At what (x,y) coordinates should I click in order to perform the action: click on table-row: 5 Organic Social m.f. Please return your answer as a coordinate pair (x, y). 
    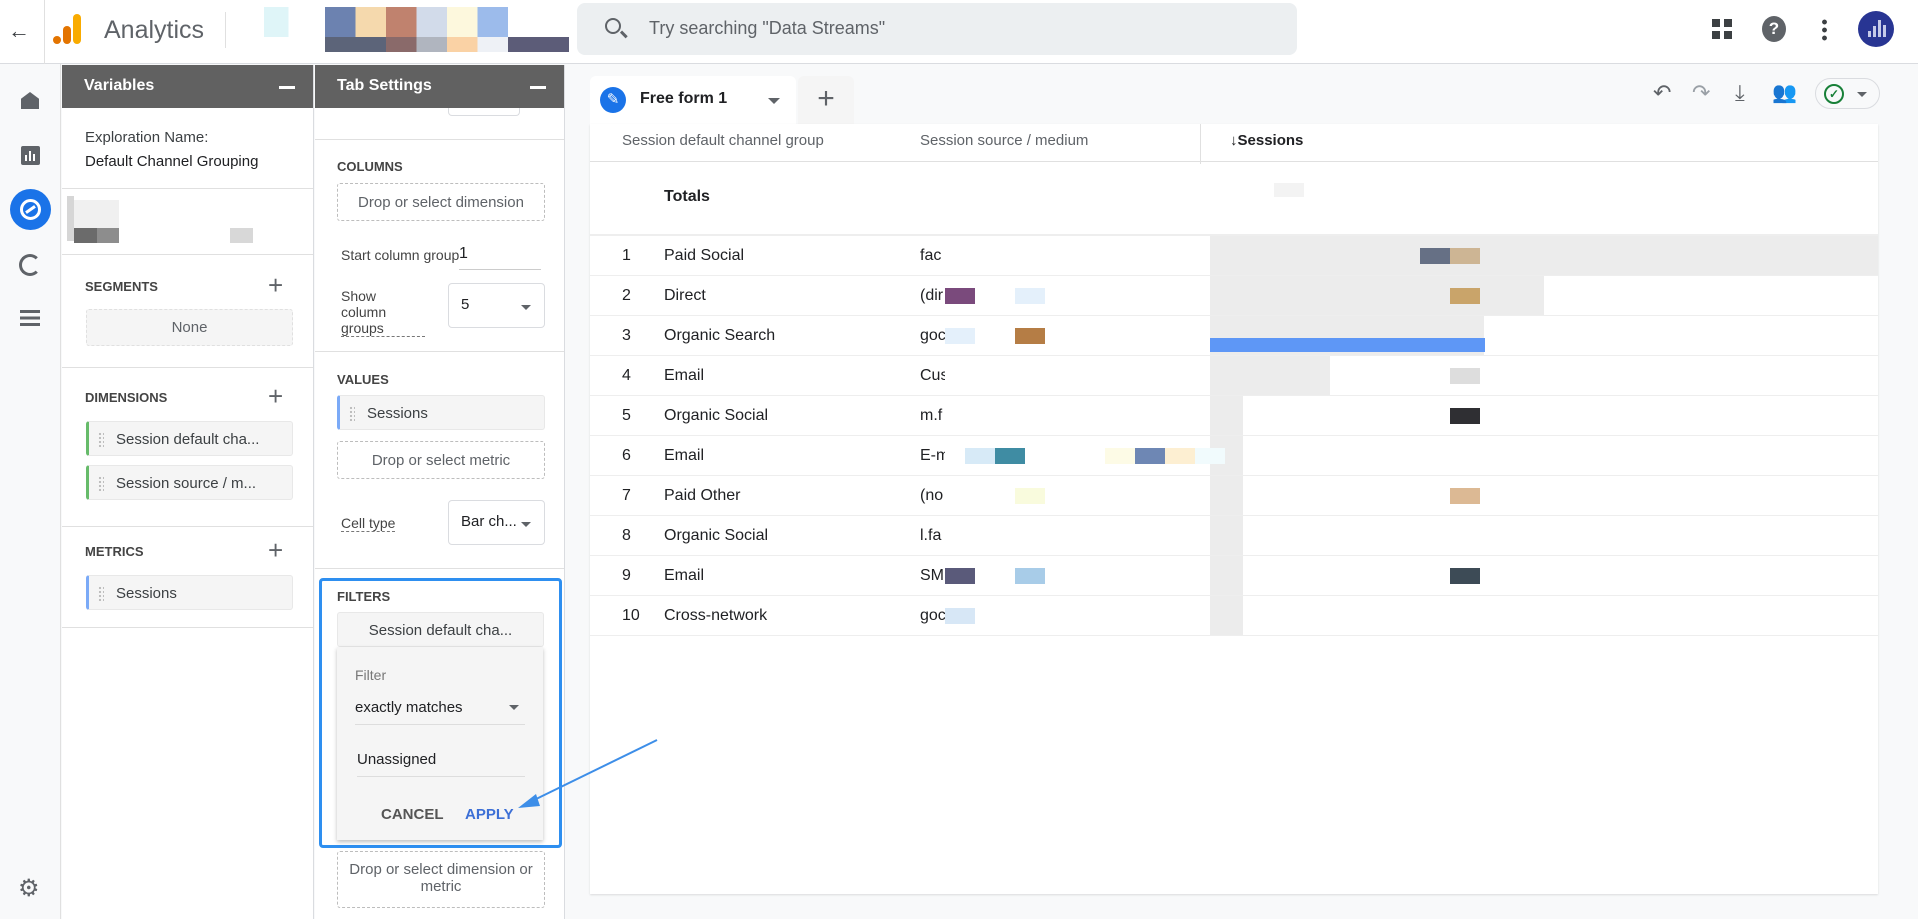
    Looking at the image, I should click on (1234, 416).